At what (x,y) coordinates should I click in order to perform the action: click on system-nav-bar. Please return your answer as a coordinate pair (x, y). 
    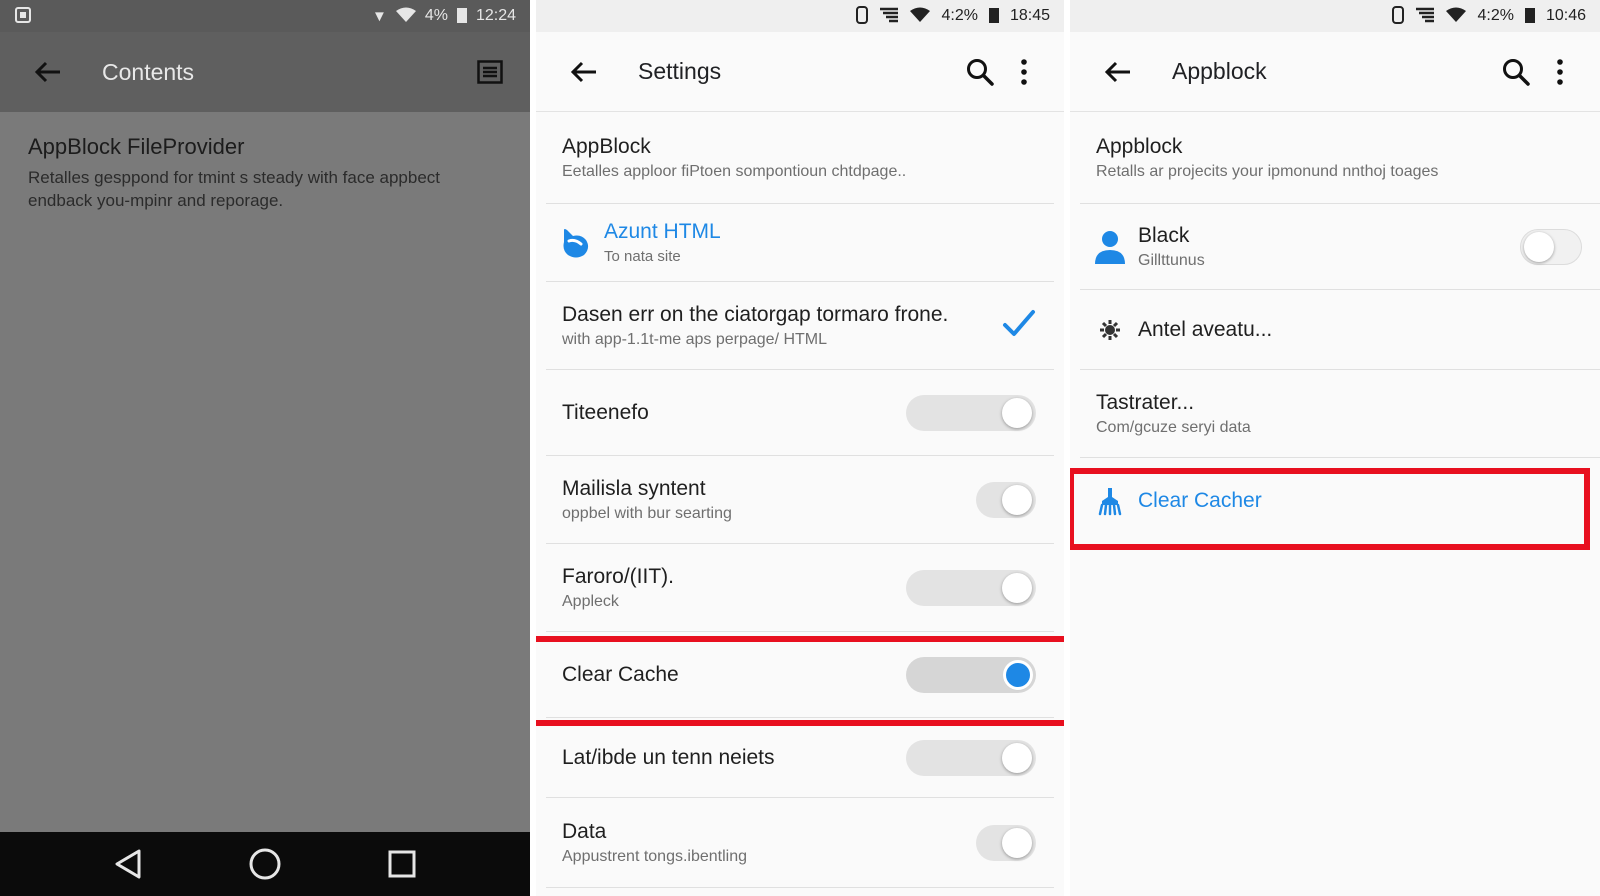
    Looking at the image, I should click on (265, 864).